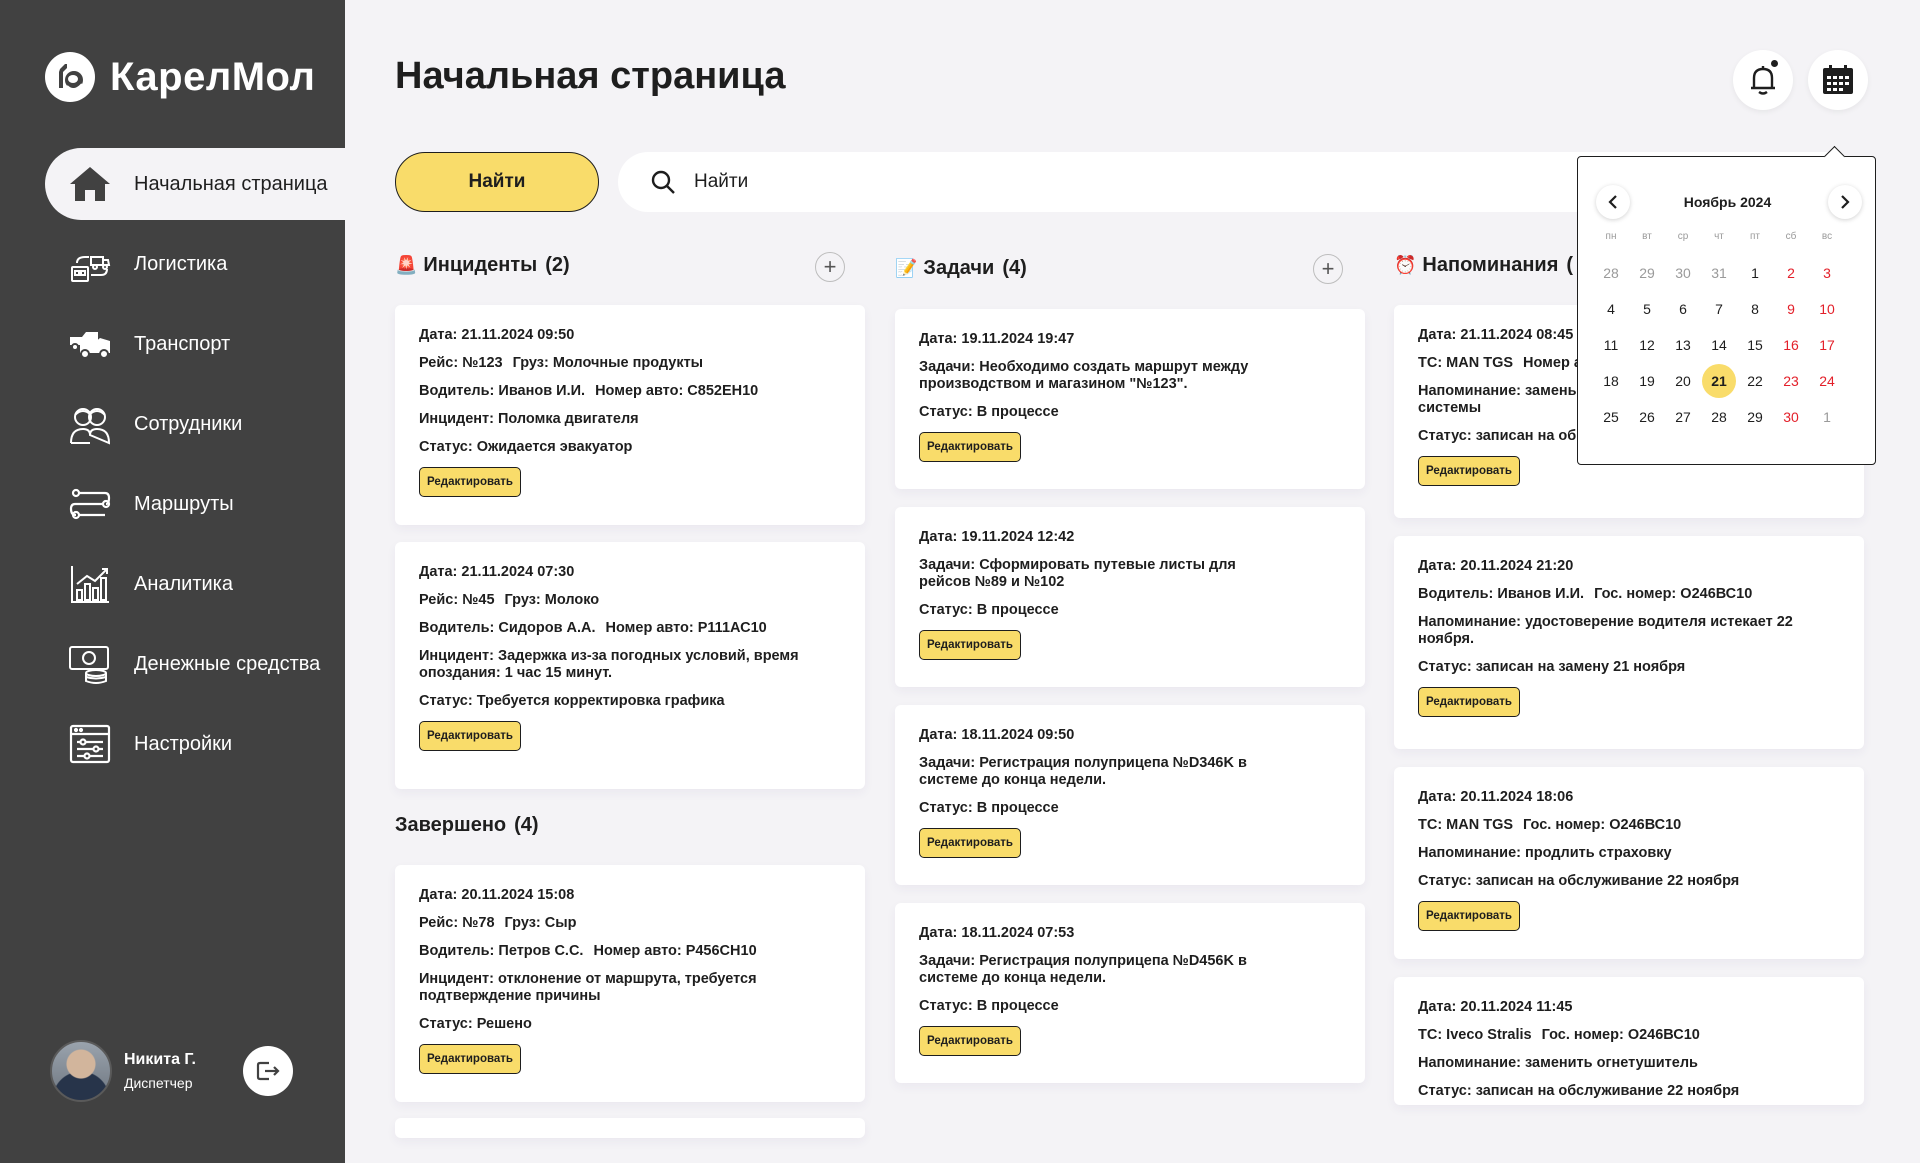 The image size is (1920, 1163). Describe the element at coordinates (1683, 309) in the screenshot. I see `calendar-day: 6` at that location.